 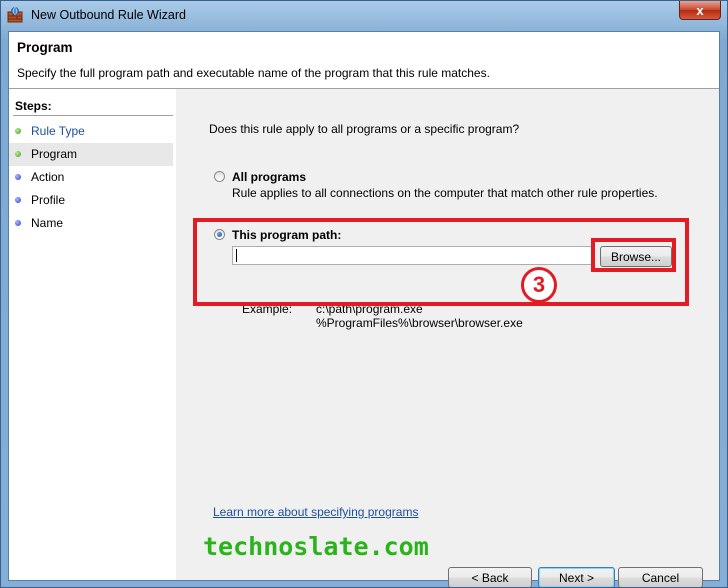 I want to click on firewall-icon, so click(x=15, y=15).